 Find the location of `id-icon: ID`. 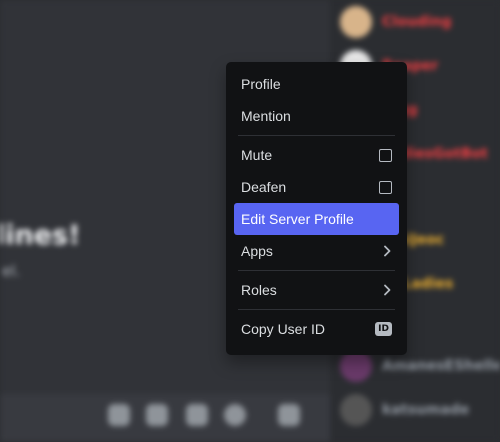

id-icon: ID is located at coordinates (383, 329).